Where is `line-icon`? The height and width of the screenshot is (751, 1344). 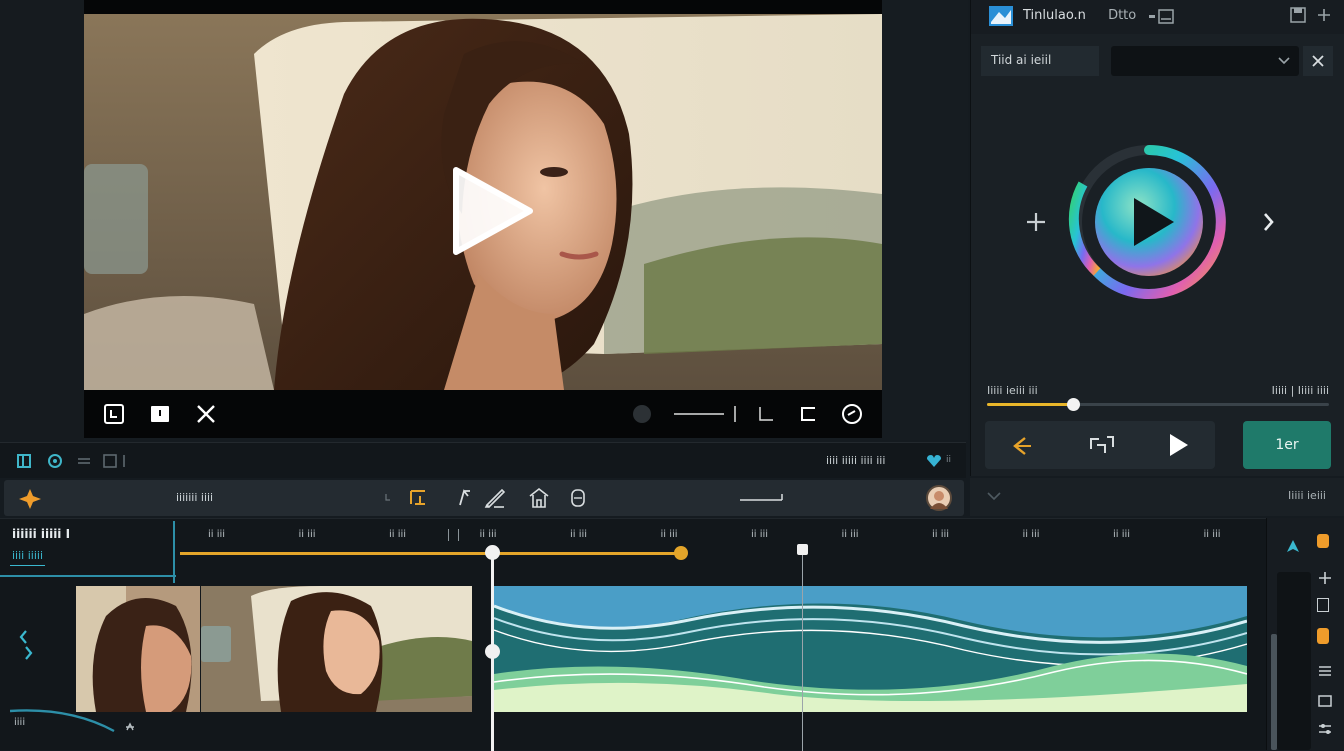 line-icon is located at coordinates (705, 414).